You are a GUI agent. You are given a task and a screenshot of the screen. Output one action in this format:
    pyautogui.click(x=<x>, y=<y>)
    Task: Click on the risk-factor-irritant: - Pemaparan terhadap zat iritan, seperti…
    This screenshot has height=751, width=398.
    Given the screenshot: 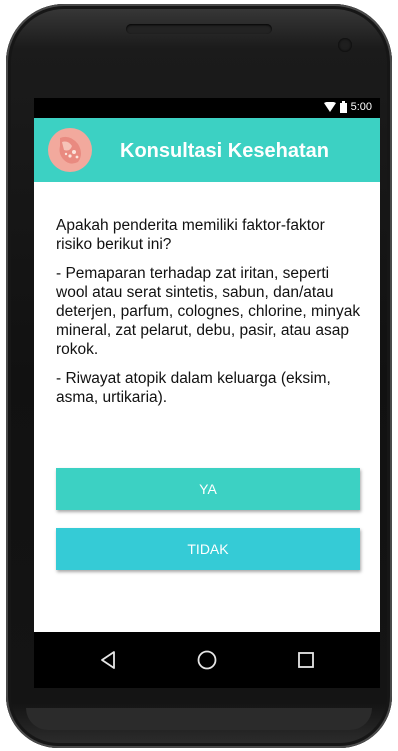 What is the action you would take?
    pyautogui.click(x=208, y=311)
    